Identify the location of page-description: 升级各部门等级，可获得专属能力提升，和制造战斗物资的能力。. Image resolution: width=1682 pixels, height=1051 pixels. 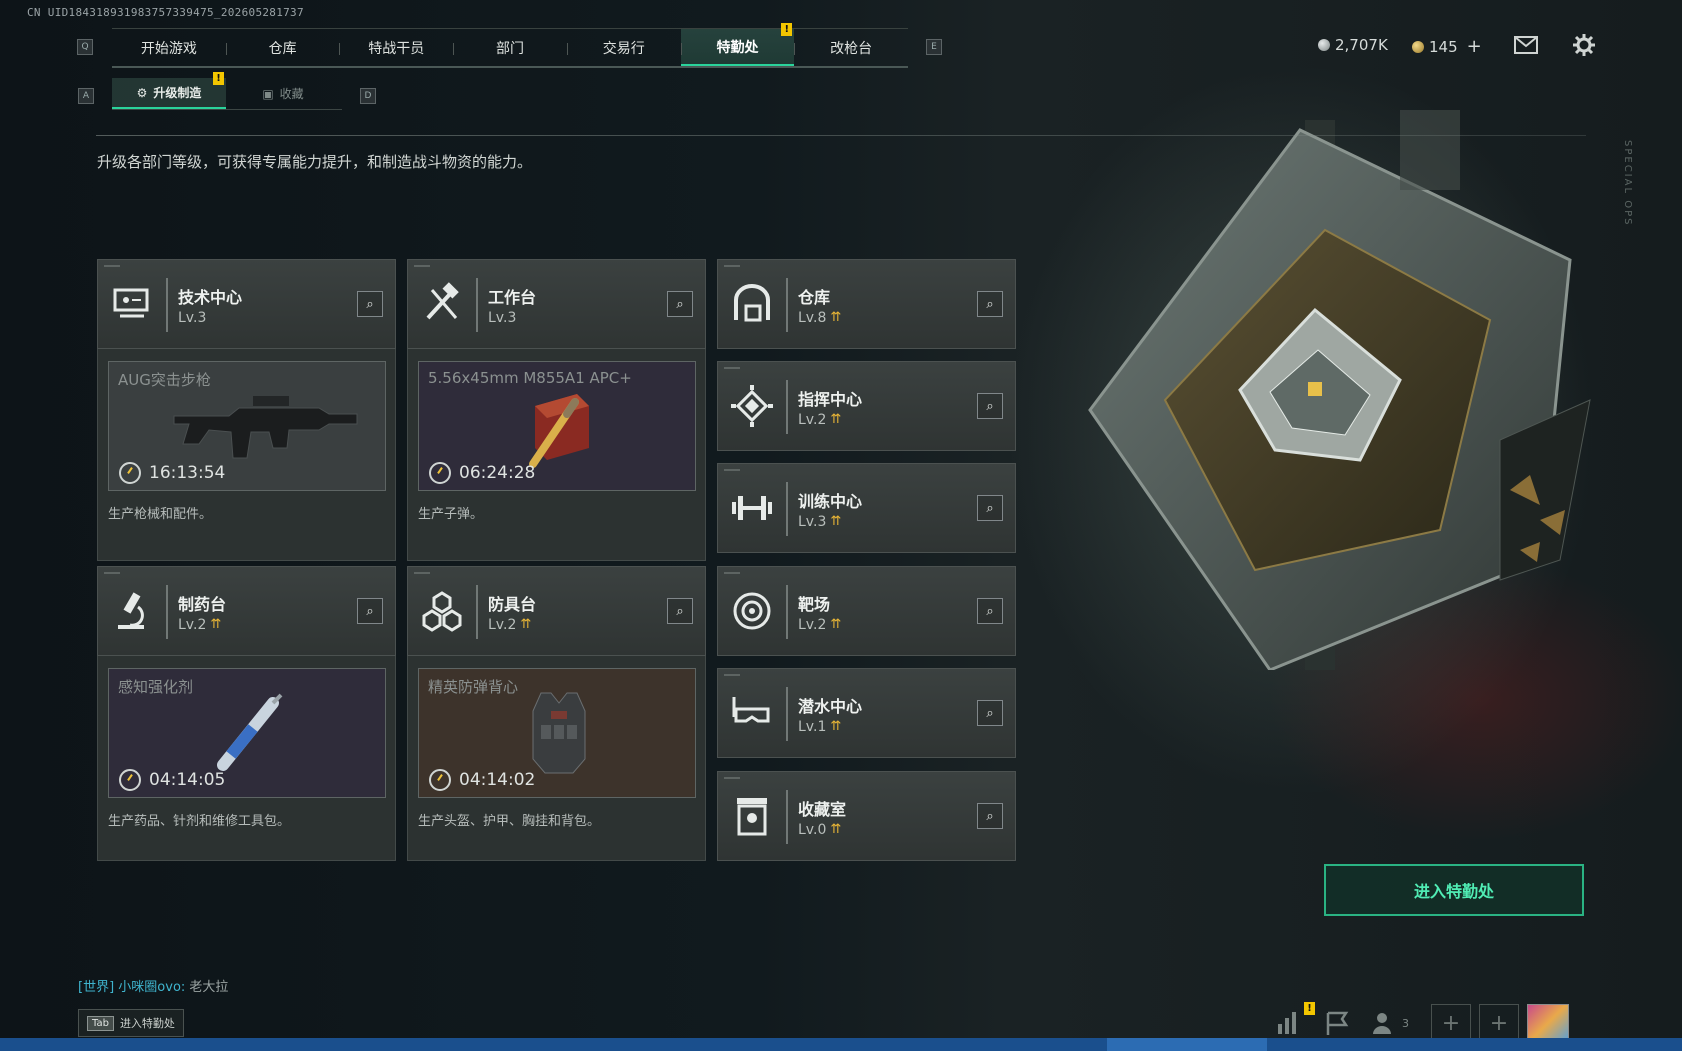
(315, 162).